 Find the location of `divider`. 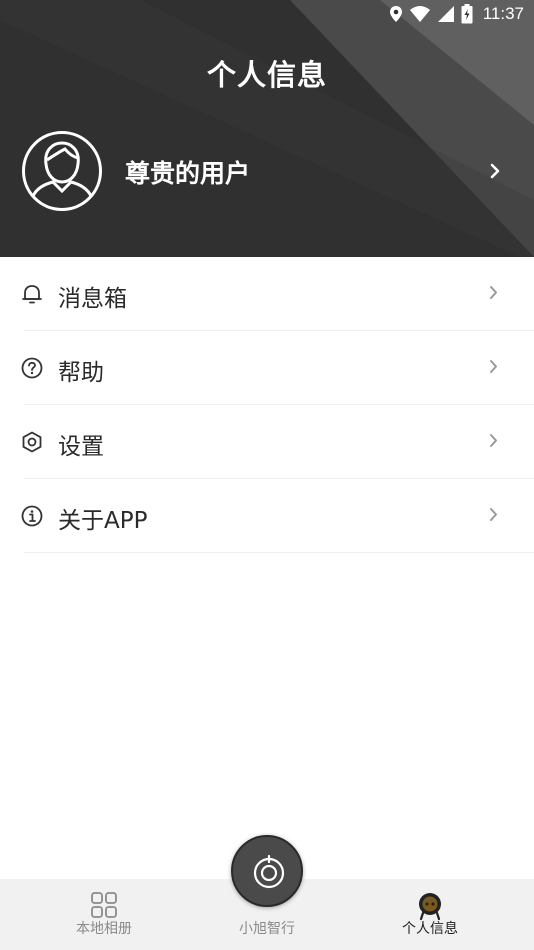

divider is located at coordinates (279, 552).